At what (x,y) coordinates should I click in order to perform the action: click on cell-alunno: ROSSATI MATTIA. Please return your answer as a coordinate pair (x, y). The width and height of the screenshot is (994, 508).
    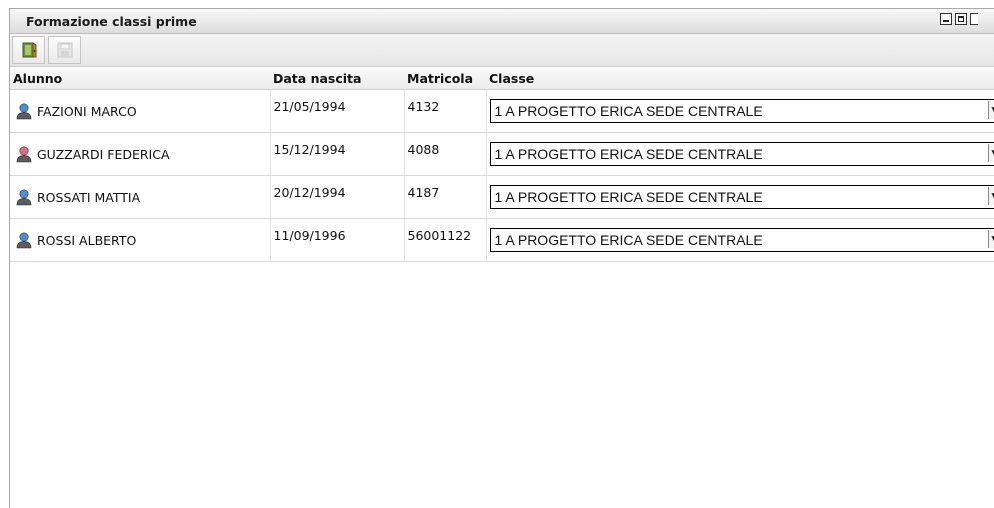
    Looking at the image, I should click on (140, 197).